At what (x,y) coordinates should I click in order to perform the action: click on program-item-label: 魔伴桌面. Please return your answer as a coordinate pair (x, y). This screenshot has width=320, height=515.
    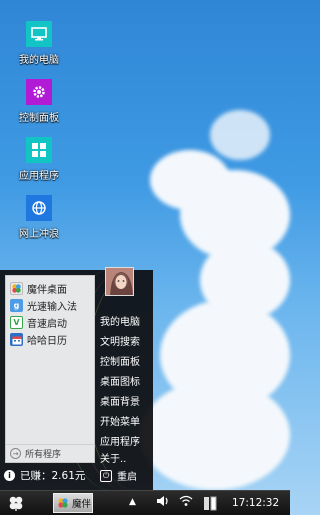
    Looking at the image, I should click on (47, 290).